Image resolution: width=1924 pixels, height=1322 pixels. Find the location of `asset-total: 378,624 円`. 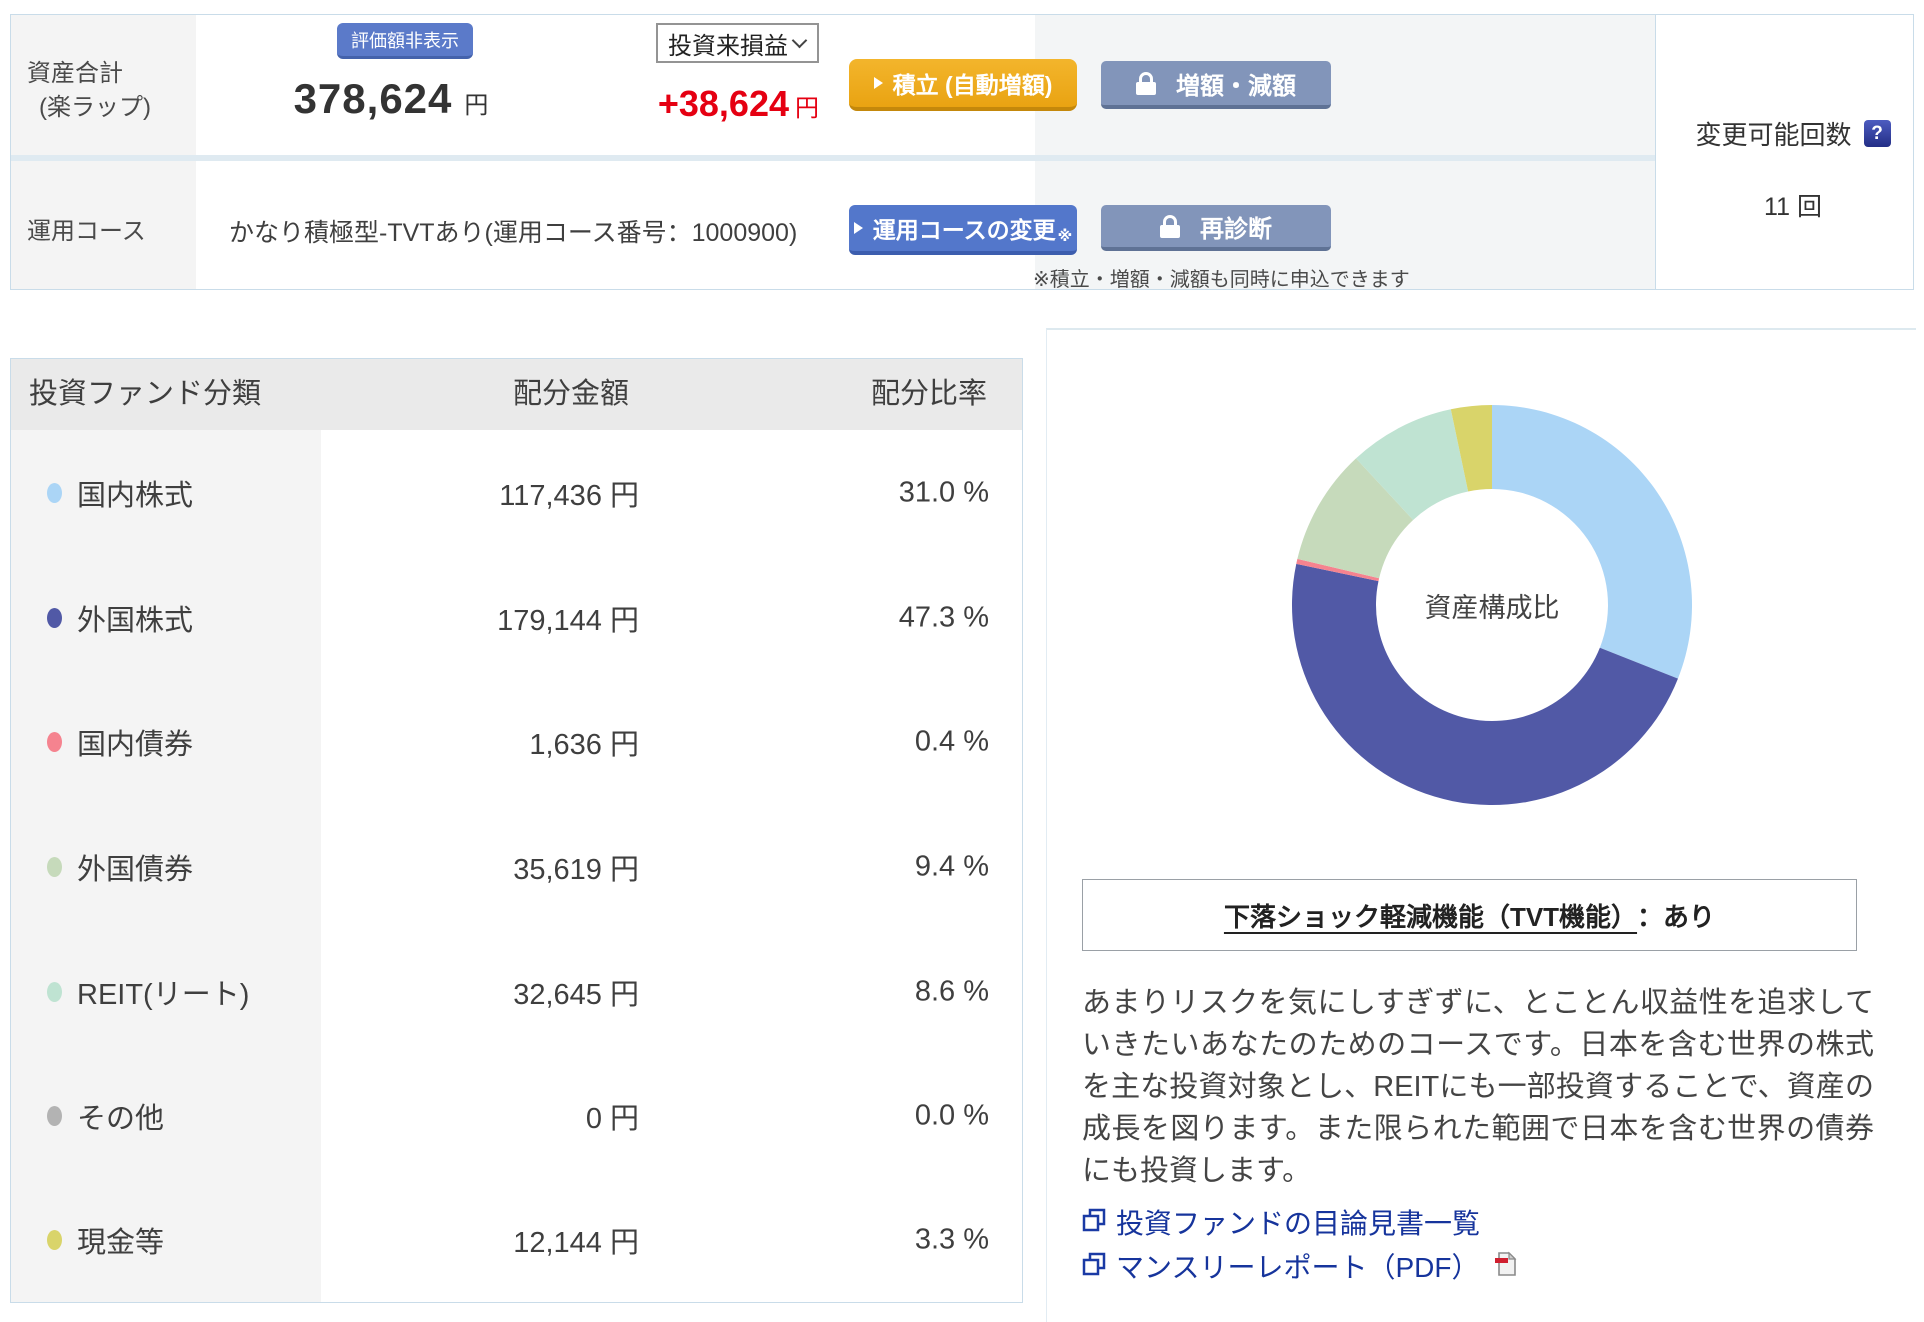

asset-total: 378,624 円 is located at coordinates (391, 99).